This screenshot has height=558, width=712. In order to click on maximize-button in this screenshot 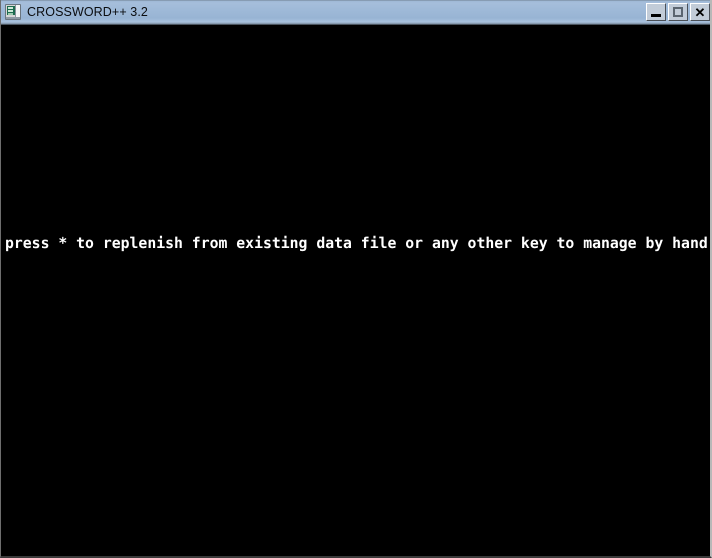, I will do `click(678, 12)`.